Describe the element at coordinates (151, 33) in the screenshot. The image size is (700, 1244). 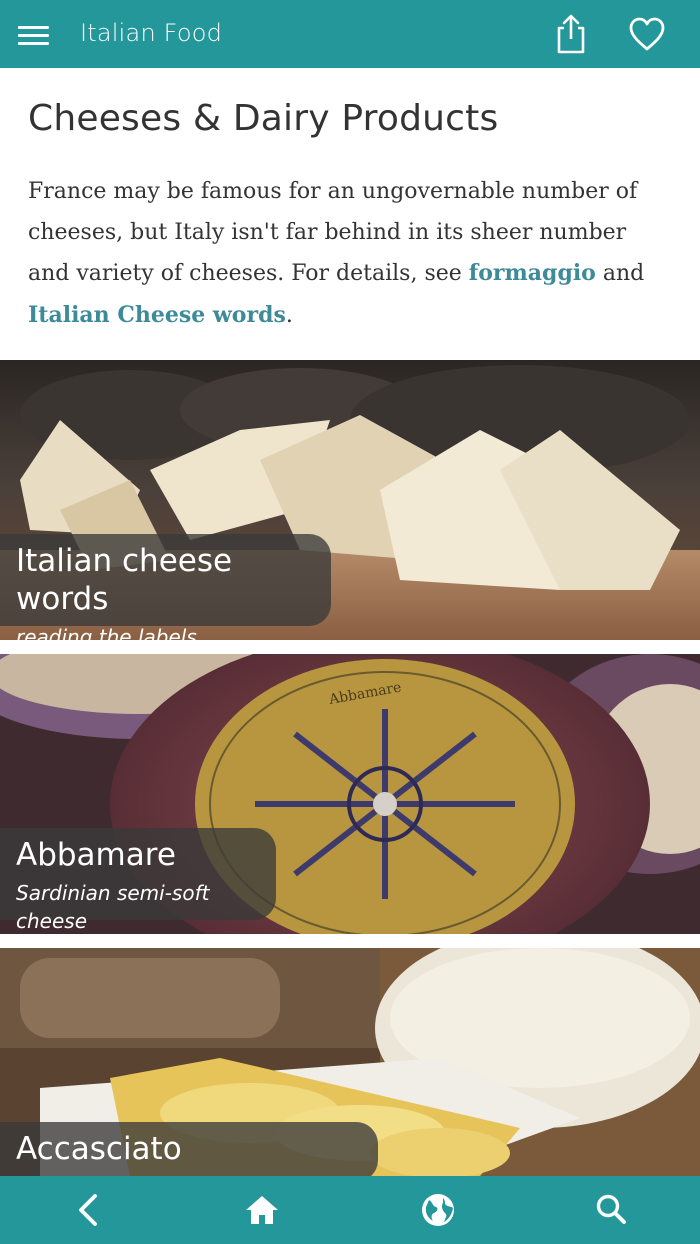
I see `app-title: Italian Food` at that location.